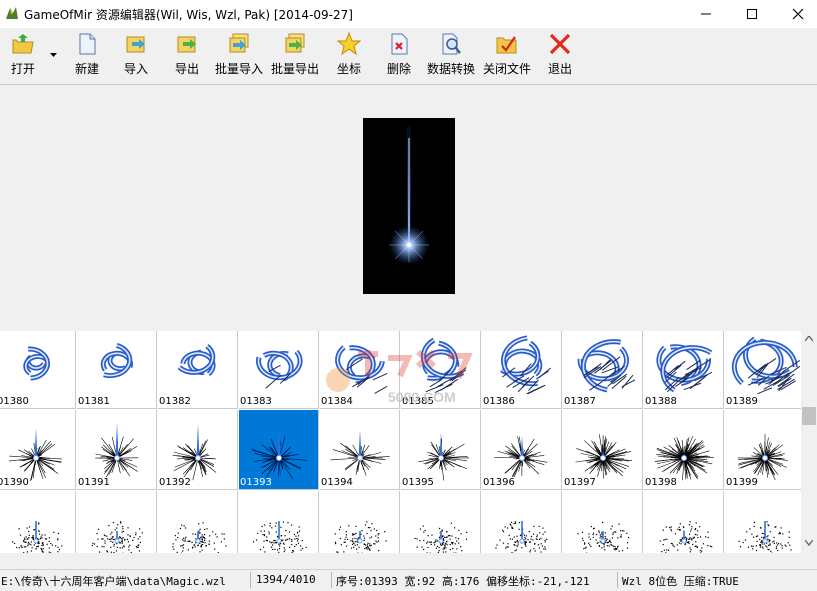 This screenshot has width=817, height=591. I want to click on thumbnail-cell: 01390, so click(38, 450).